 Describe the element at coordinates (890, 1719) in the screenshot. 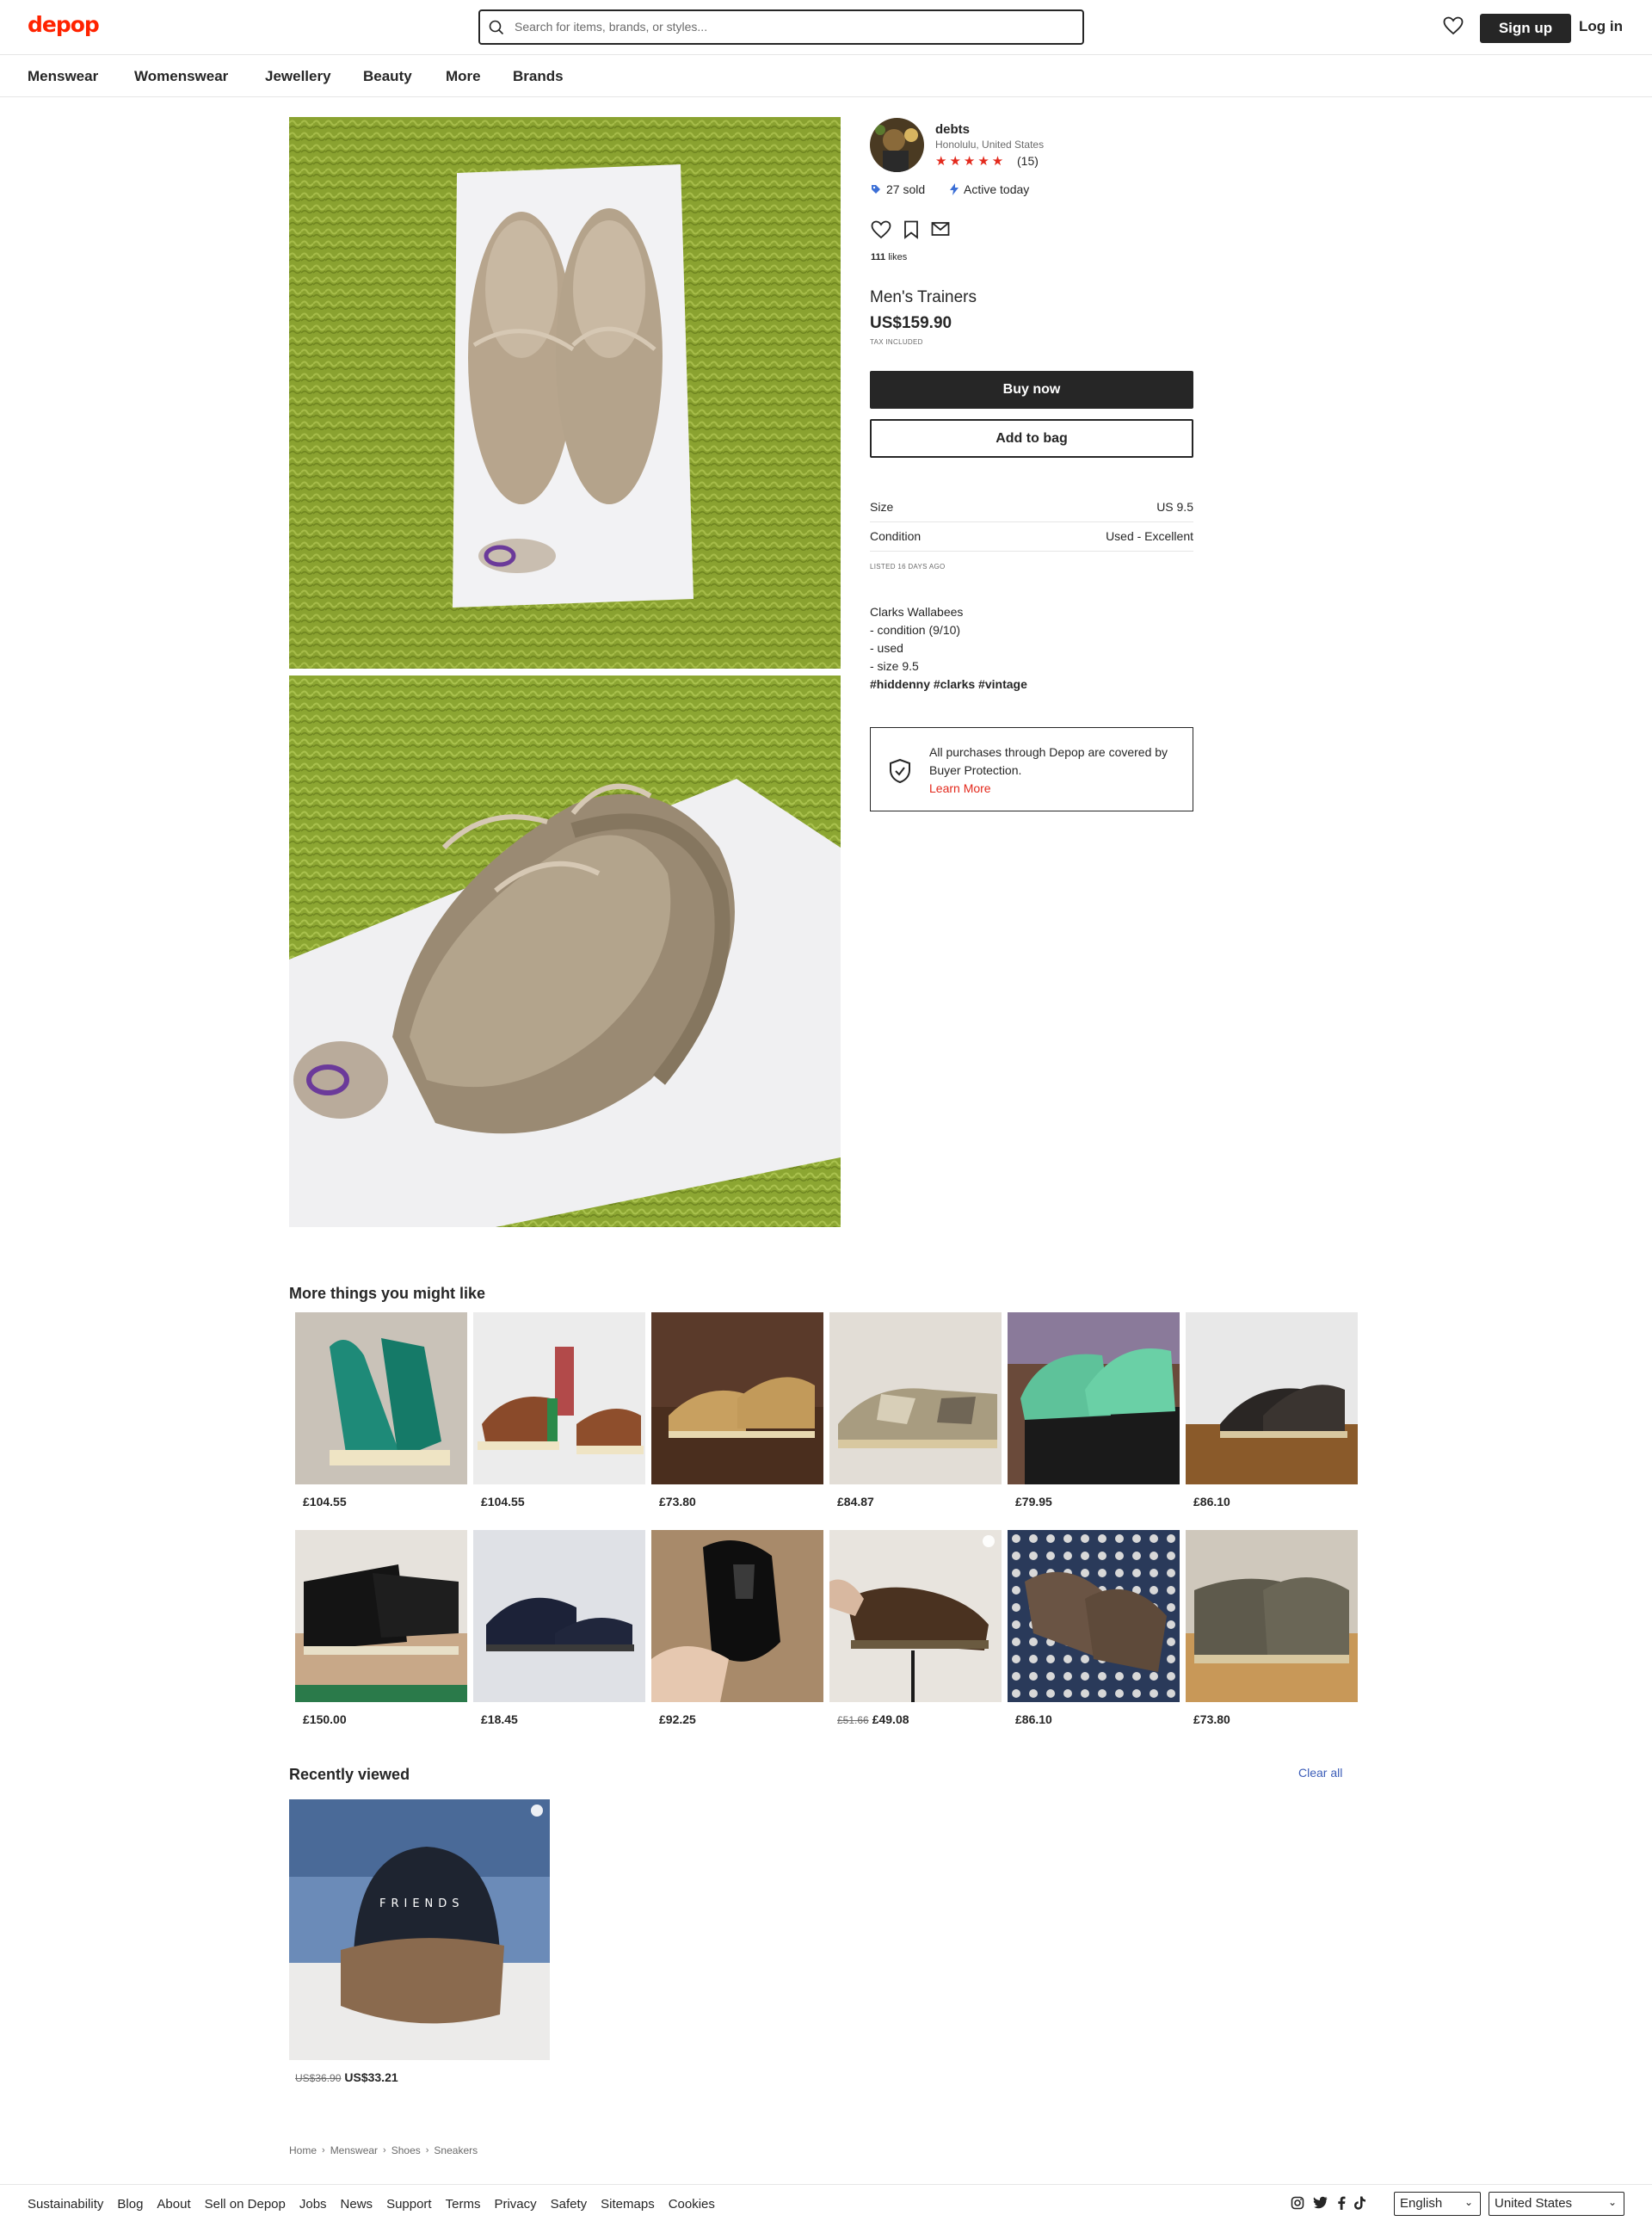

I see `discounted-price: £49.08` at that location.